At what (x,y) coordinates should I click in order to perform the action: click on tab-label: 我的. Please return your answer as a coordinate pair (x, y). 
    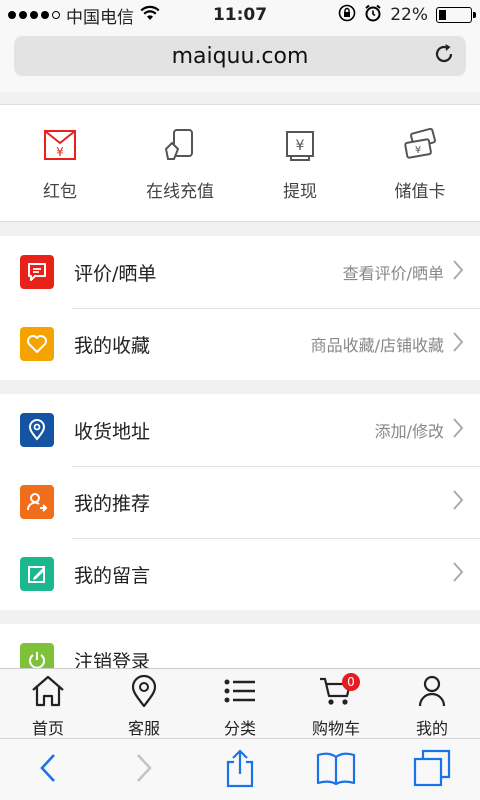
    Looking at the image, I should click on (431, 728).